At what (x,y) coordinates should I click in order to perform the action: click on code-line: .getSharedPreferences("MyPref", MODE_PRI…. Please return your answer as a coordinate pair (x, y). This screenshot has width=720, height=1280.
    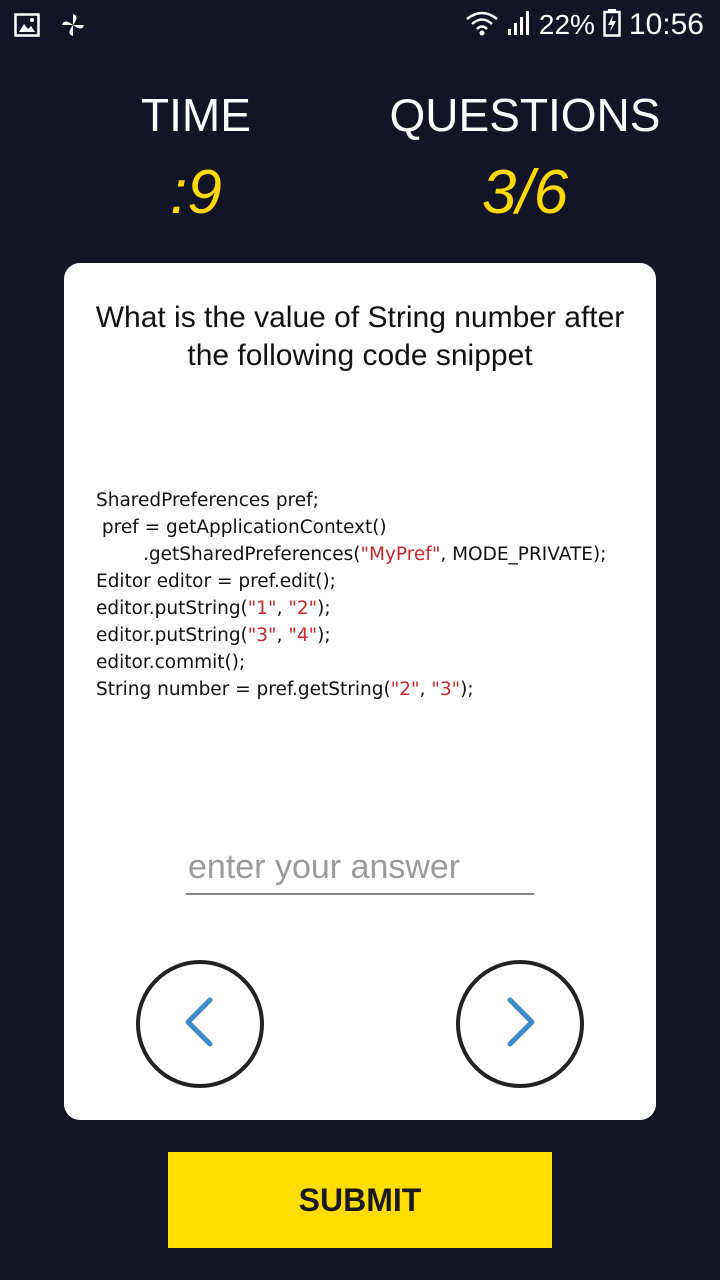
    Looking at the image, I should click on (351, 554).